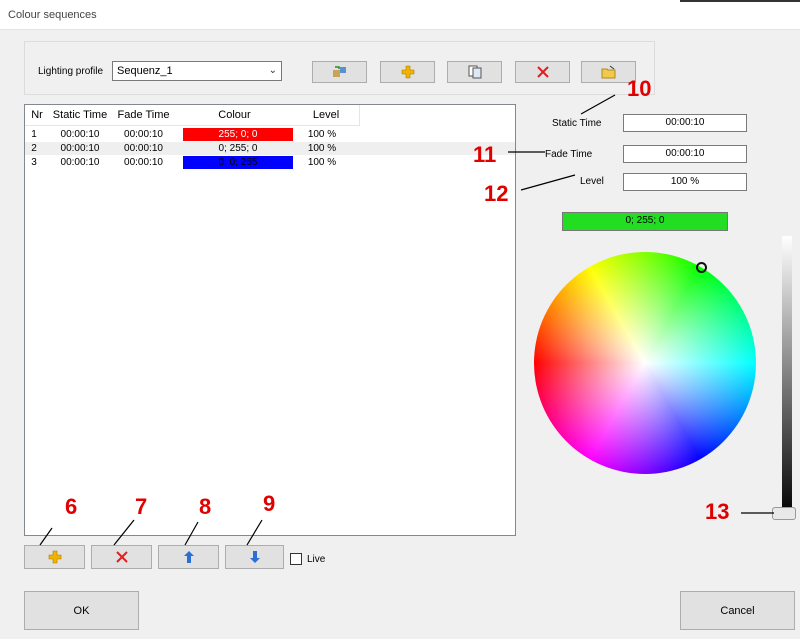 The height and width of the screenshot is (639, 800). What do you see at coordinates (639, 88) in the screenshot?
I see `annotation-10: 10` at bounding box center [639, 88].